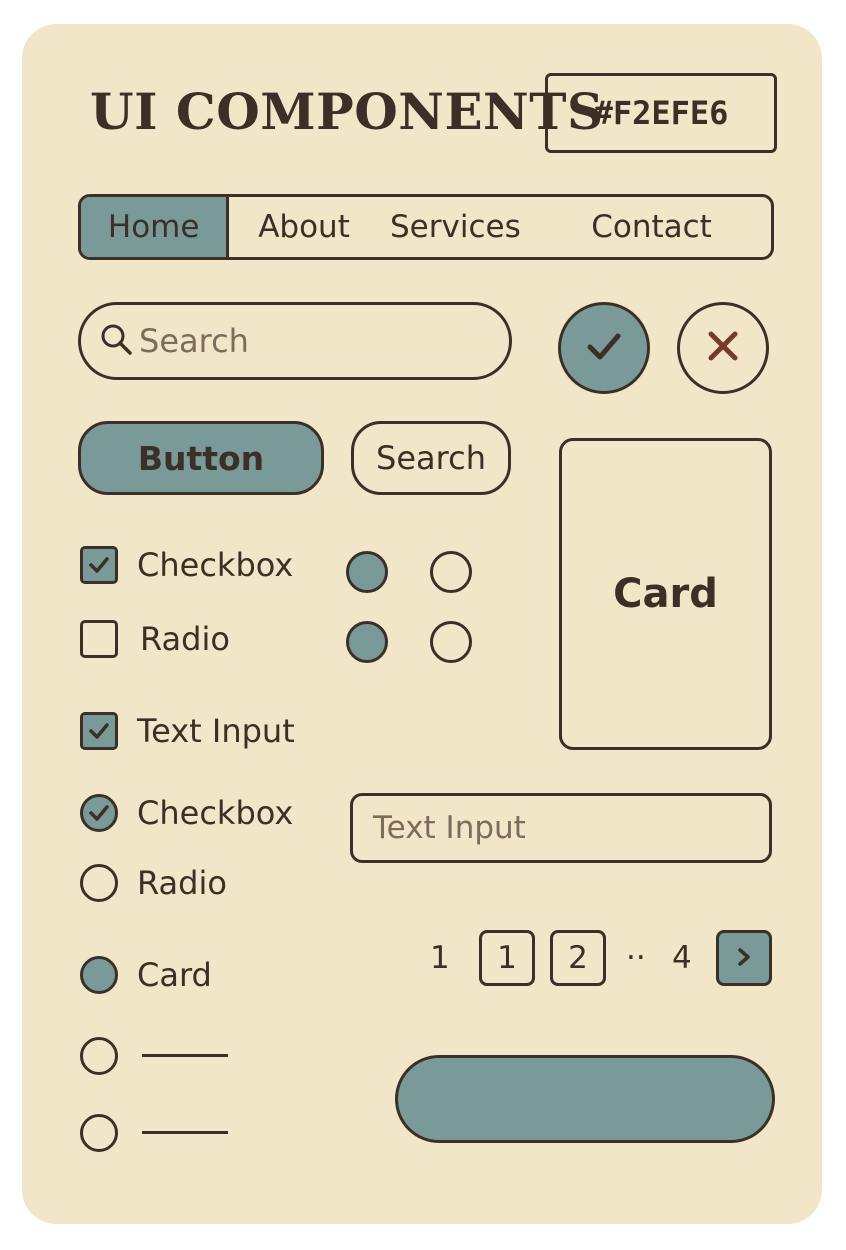 The width and height of the screenshot is (846, 1250). I want to click on search-icon, so click(116, 341).